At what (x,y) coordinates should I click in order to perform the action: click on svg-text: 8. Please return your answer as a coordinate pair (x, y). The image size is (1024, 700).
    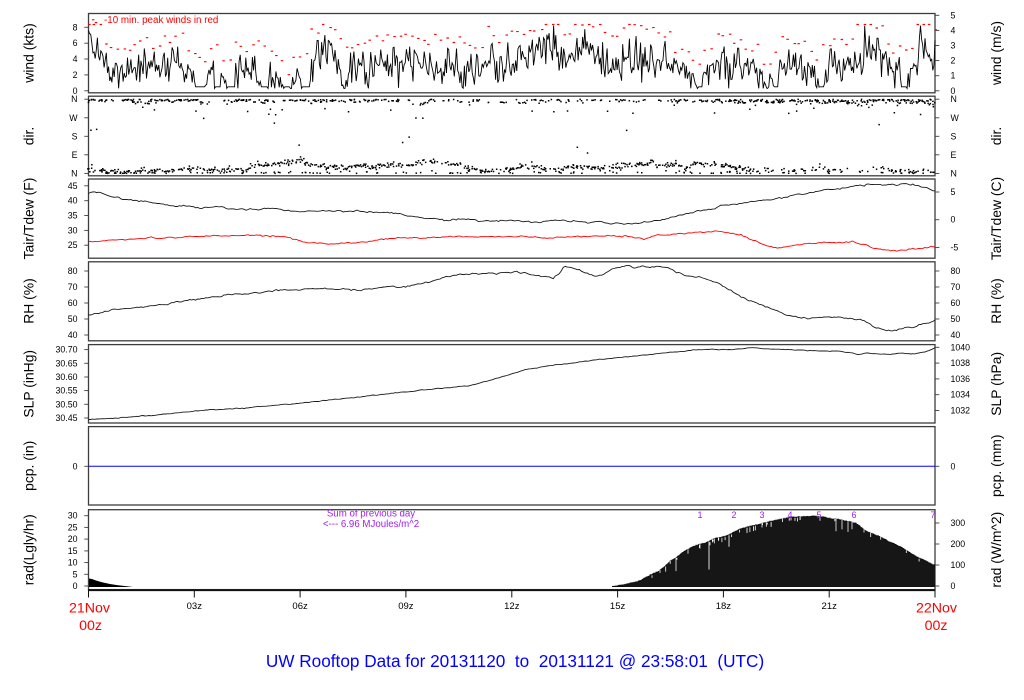
    Looking at the image, I should click on (75, 27).